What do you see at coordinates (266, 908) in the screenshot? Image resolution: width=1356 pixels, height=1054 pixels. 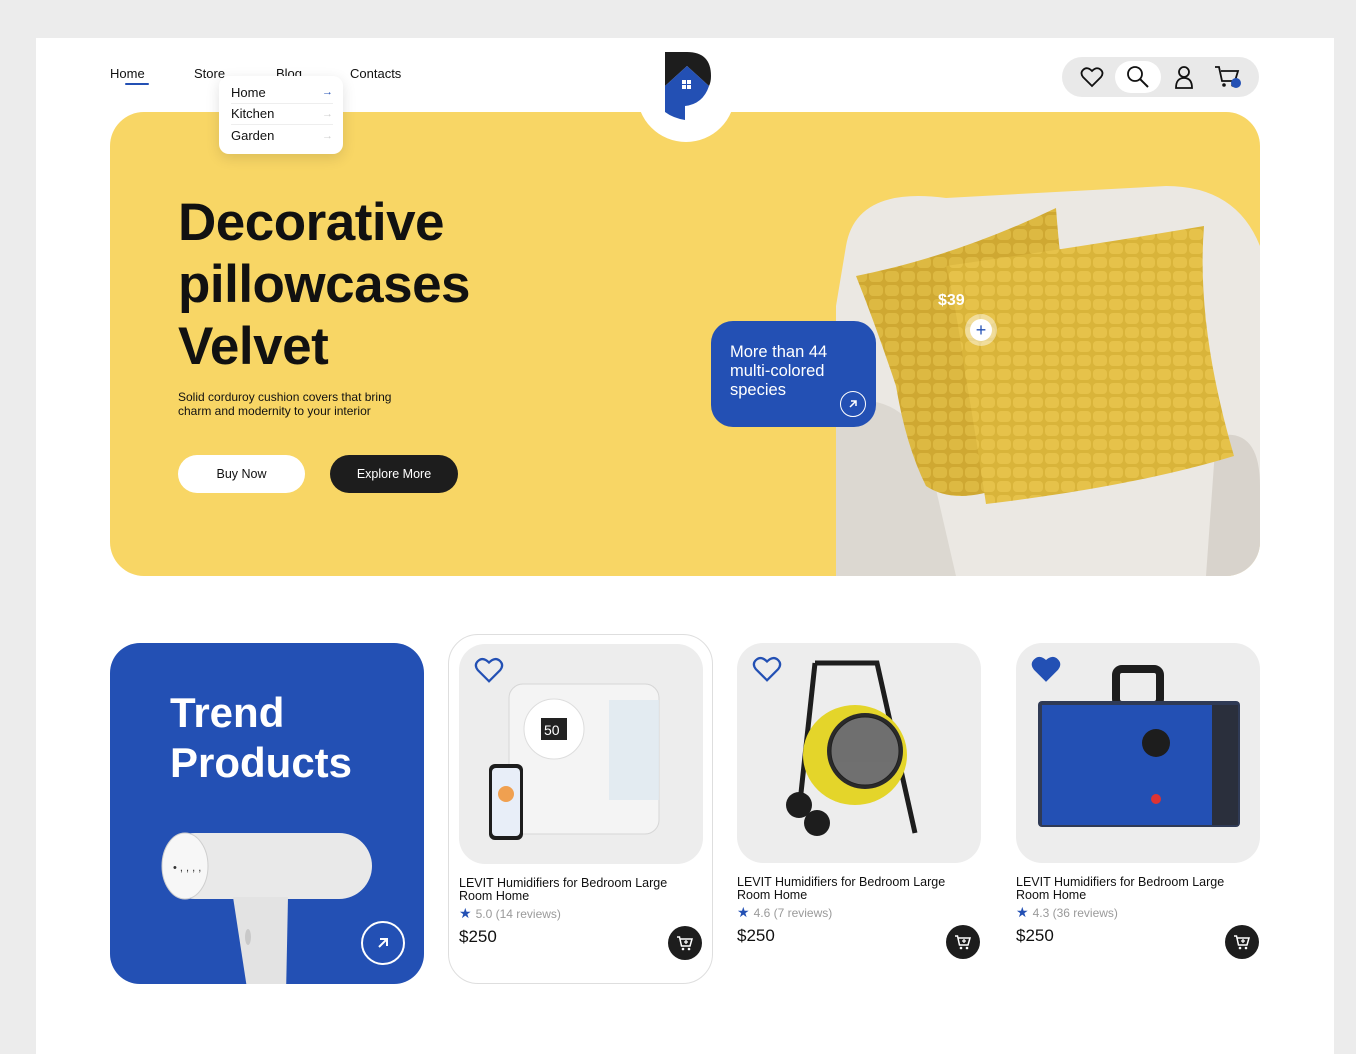 I see `garment-steamer-image: • , , , ,` at bounding box center [266, 908].